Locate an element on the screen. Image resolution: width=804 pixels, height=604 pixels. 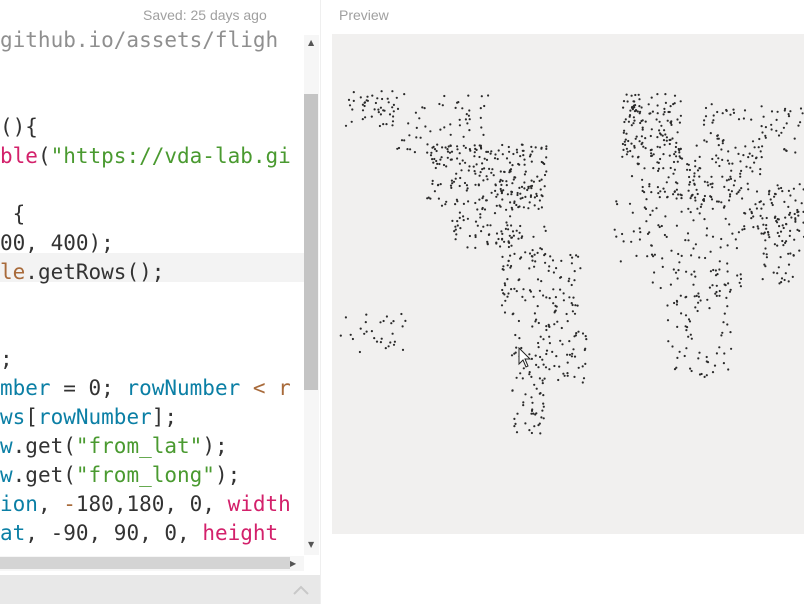
editor-vertical-scroll-thumb is located at coordinates (311, 242).